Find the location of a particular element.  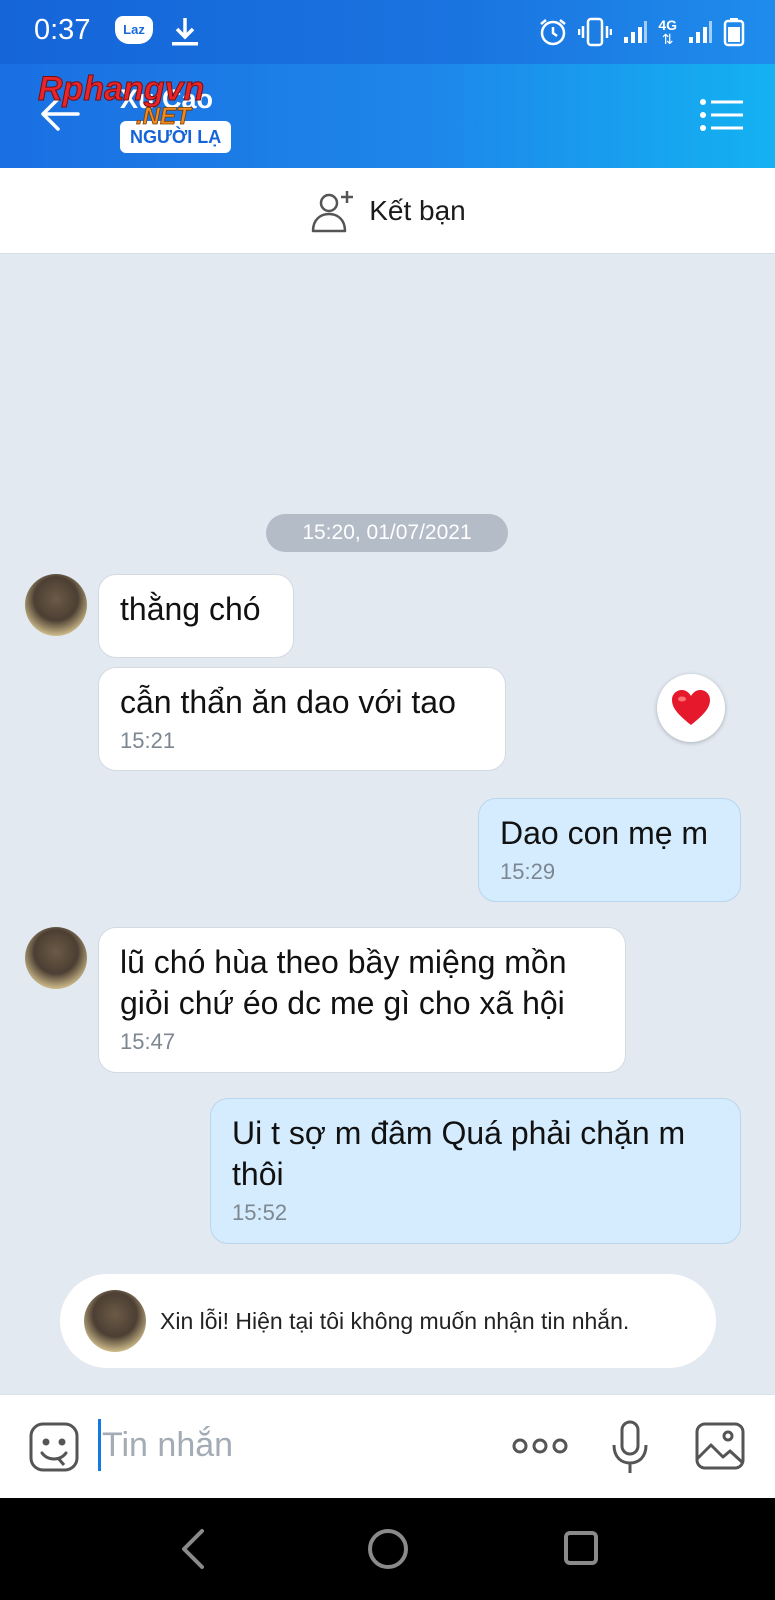

network-label: 4G is located at coordinates (667, 25).